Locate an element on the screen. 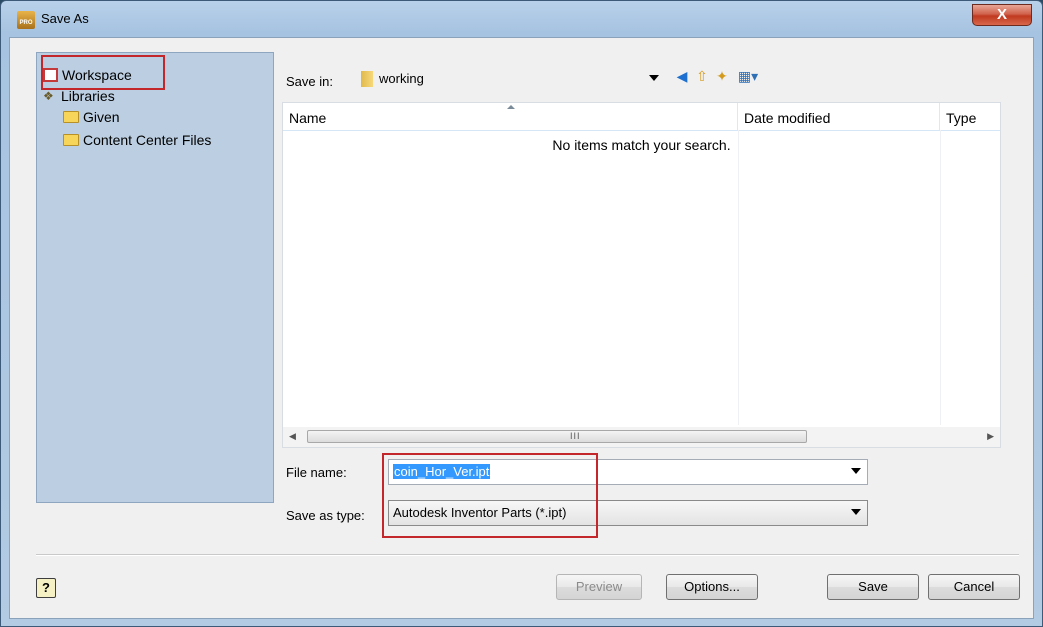 This screenshot has height=627, width=1043. nav-item-label: Content Center Files is located at coordinates (147, 140).